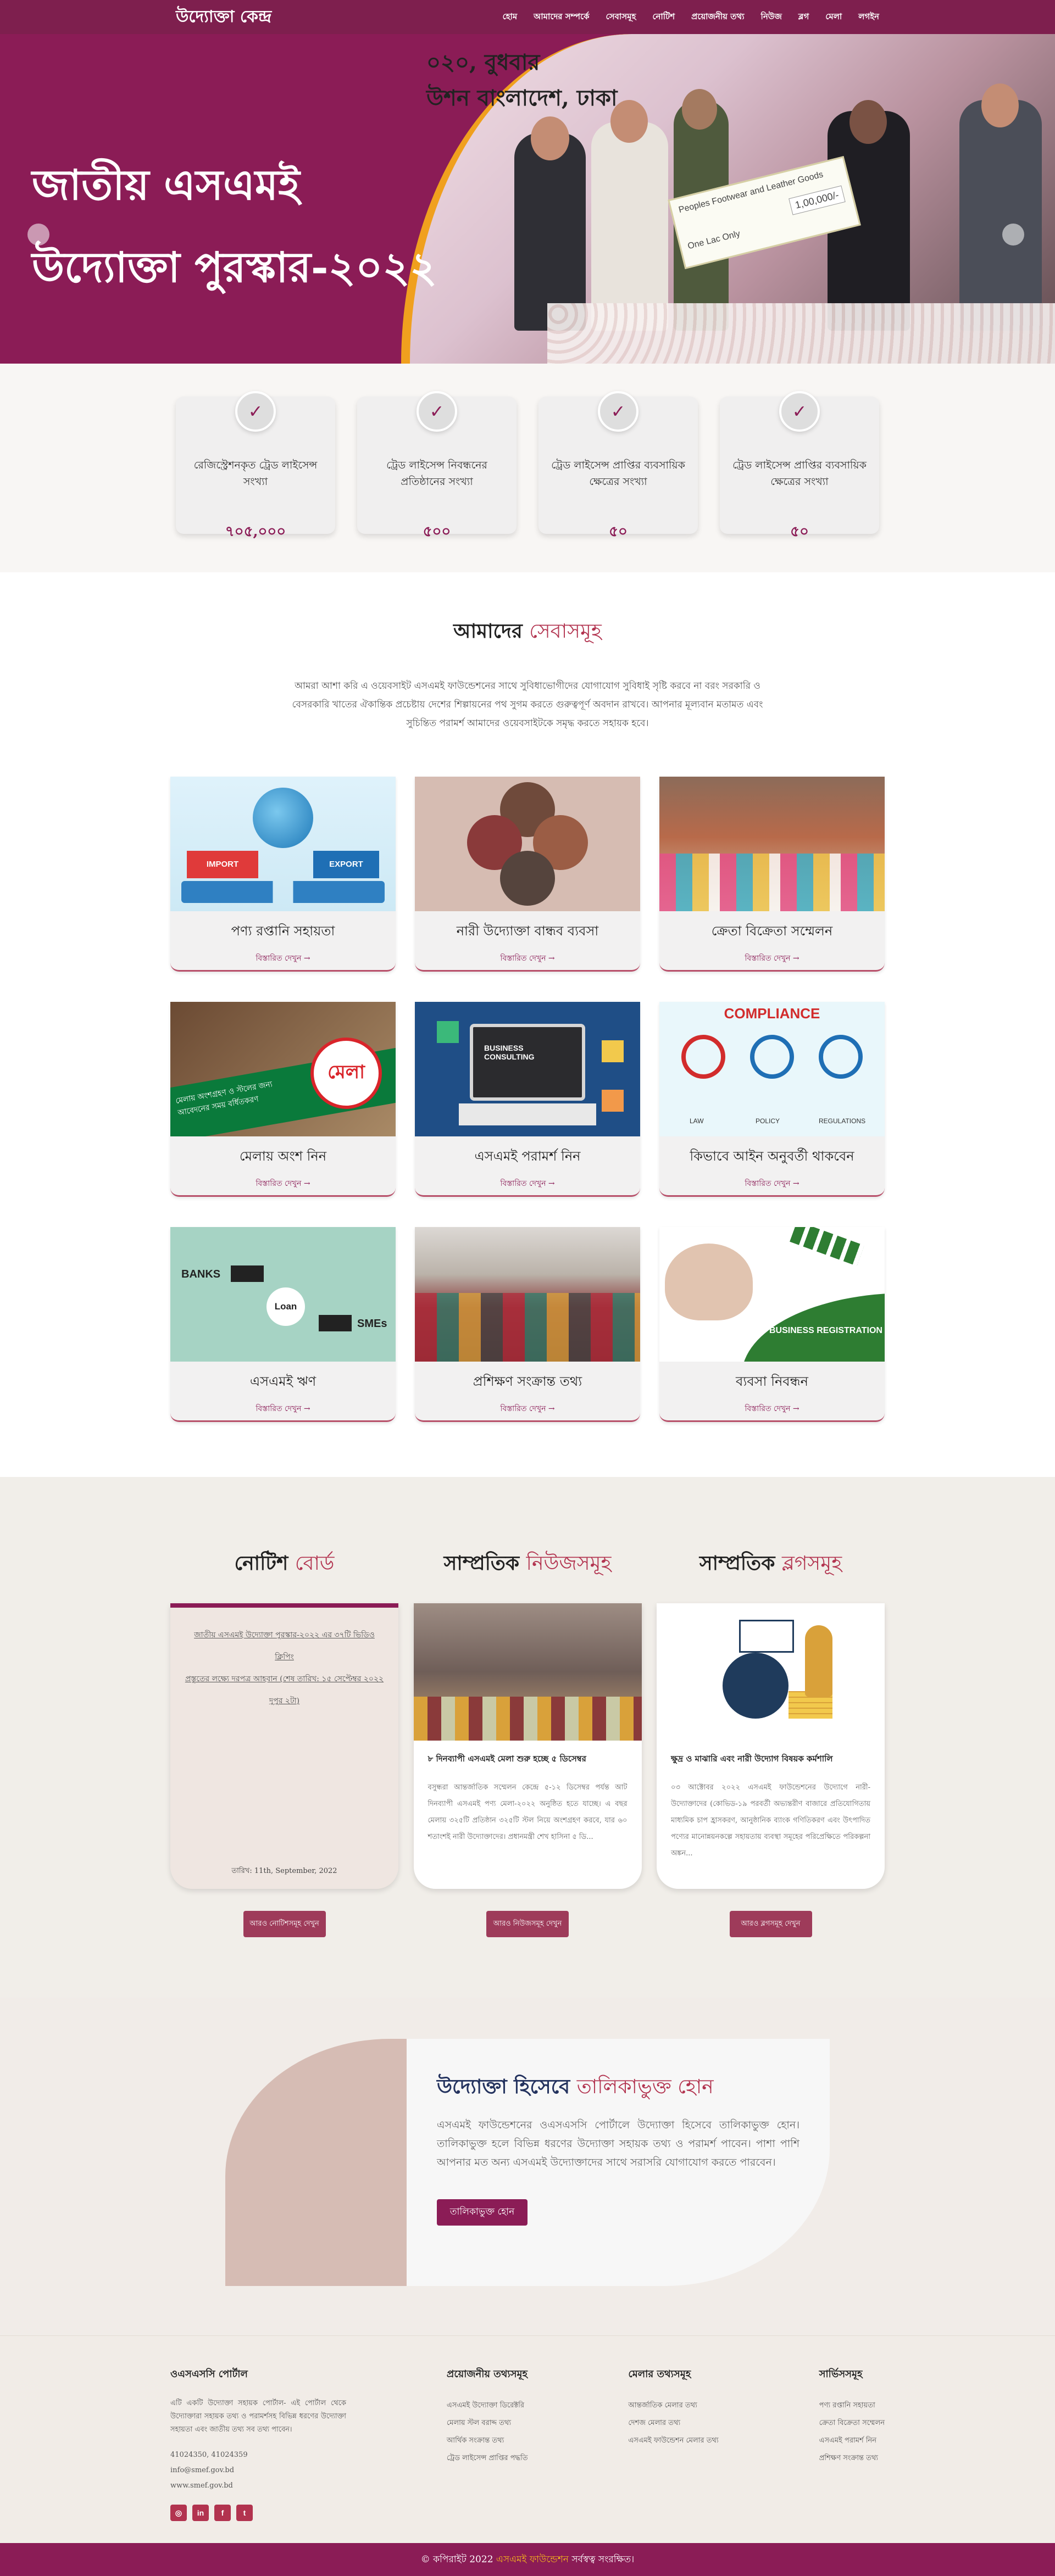 This screenshot has height=2576, width=1055. I want to click on nav-item-about: আমাদের সম্পর্কে, so click(561, 17).